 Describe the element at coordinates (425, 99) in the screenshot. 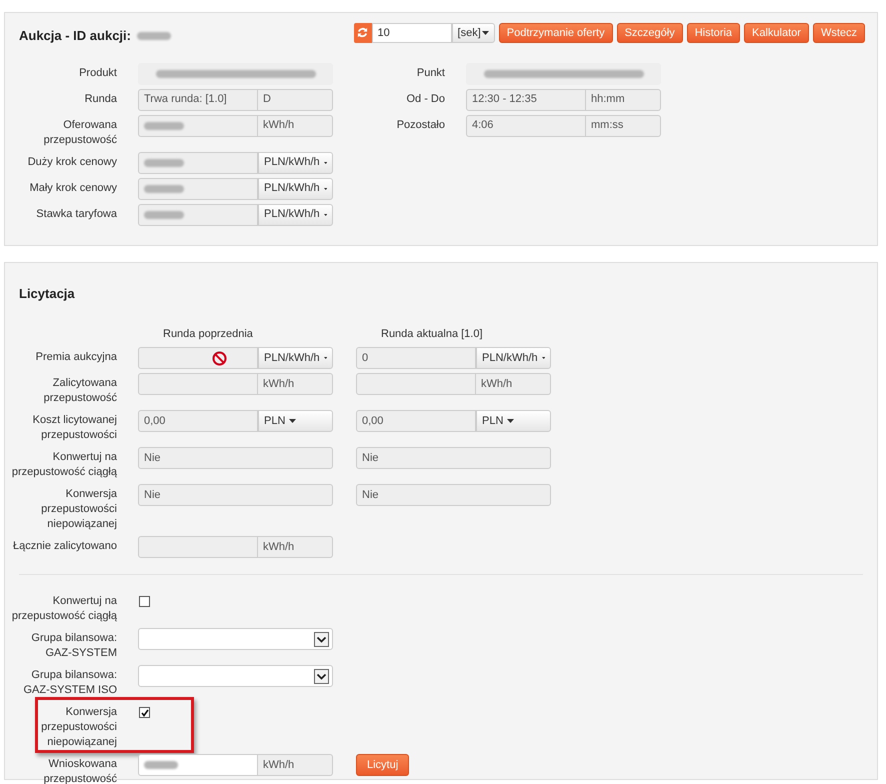

I see `field-label: Od - Do` at that location.